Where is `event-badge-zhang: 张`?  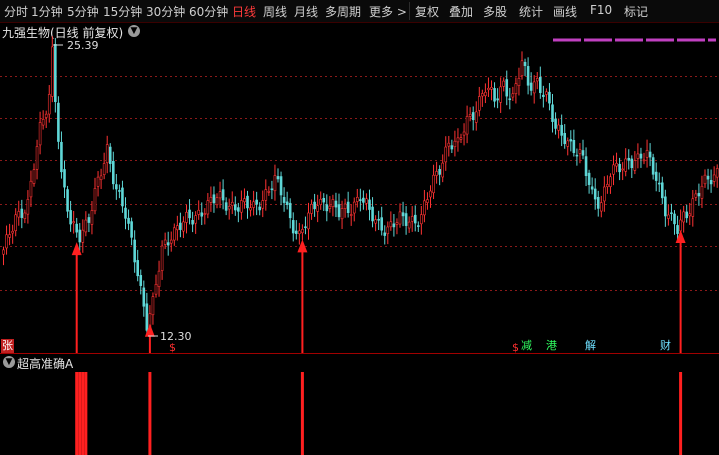
event-badge-zhang: 张 is located at coordinates (7, 346).